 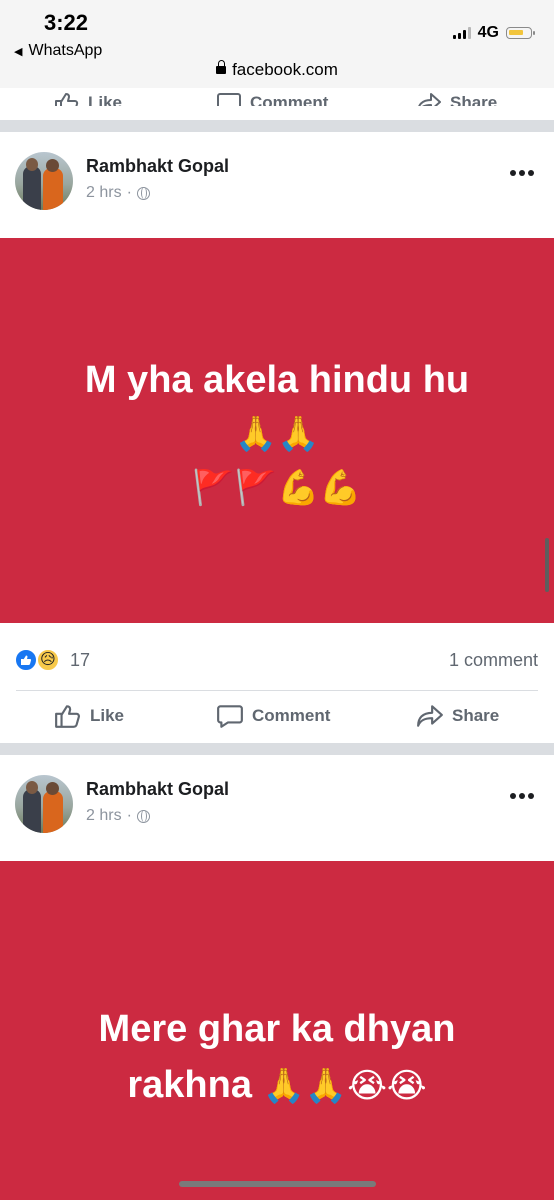 I want to click on network-label: 4G, so click(x=488, y=32).